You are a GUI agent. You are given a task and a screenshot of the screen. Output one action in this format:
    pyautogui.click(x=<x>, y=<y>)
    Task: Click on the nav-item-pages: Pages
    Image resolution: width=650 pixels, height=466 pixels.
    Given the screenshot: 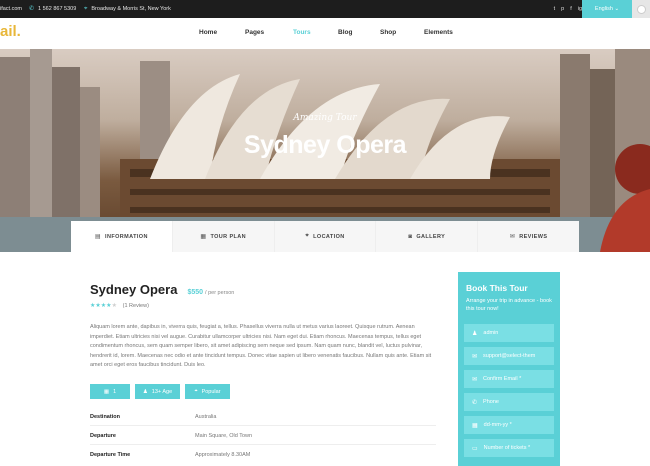 What is the action you would take?
    pyautogui.click(x=254, y=32)
    